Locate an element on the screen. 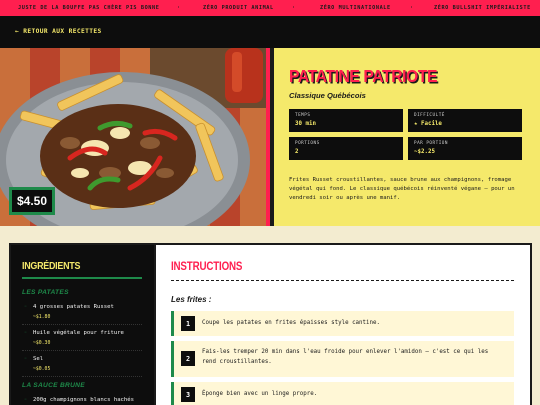 The width and height of the screenshot is (540, 405). stat-label: DIFFICULTÉ is located at coordinates (429, 115).